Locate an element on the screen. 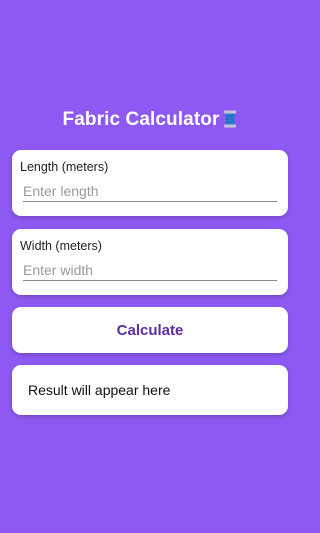 The height and width of the screenshot is (533, 320). length-card: Length (meters) is located at coordinates (150, 183).